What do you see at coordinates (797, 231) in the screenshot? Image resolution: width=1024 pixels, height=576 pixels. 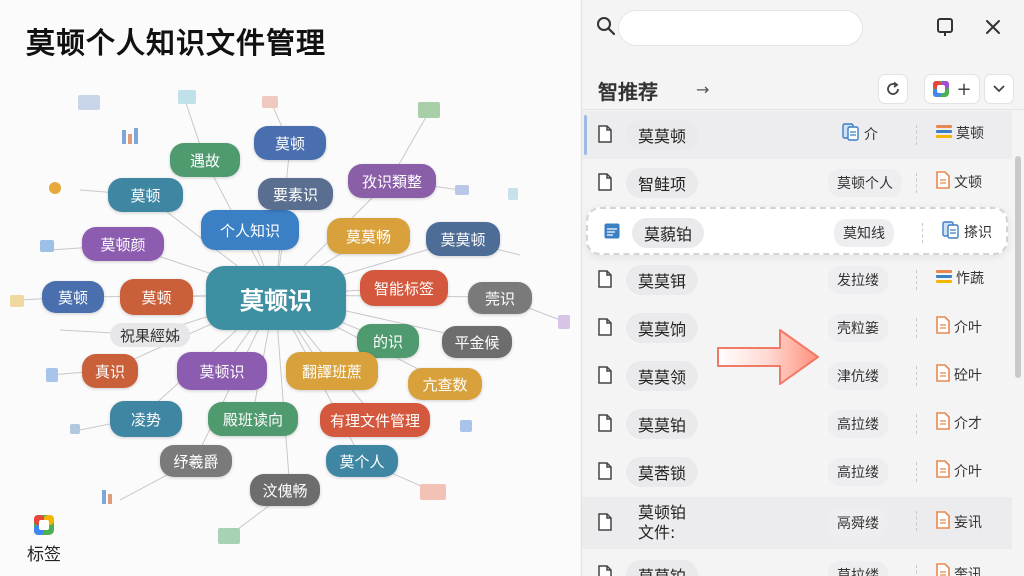 I see `list-item: 莫藐铂 莫知线 搽识` at bounding box center [797, 231].